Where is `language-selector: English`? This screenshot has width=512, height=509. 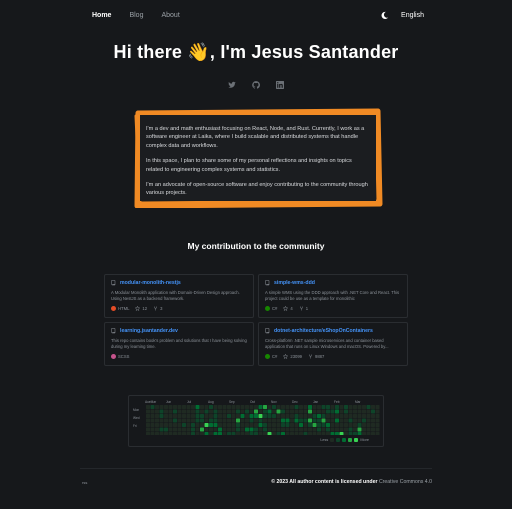 language-selector: English is located at coordinates (412, 15).